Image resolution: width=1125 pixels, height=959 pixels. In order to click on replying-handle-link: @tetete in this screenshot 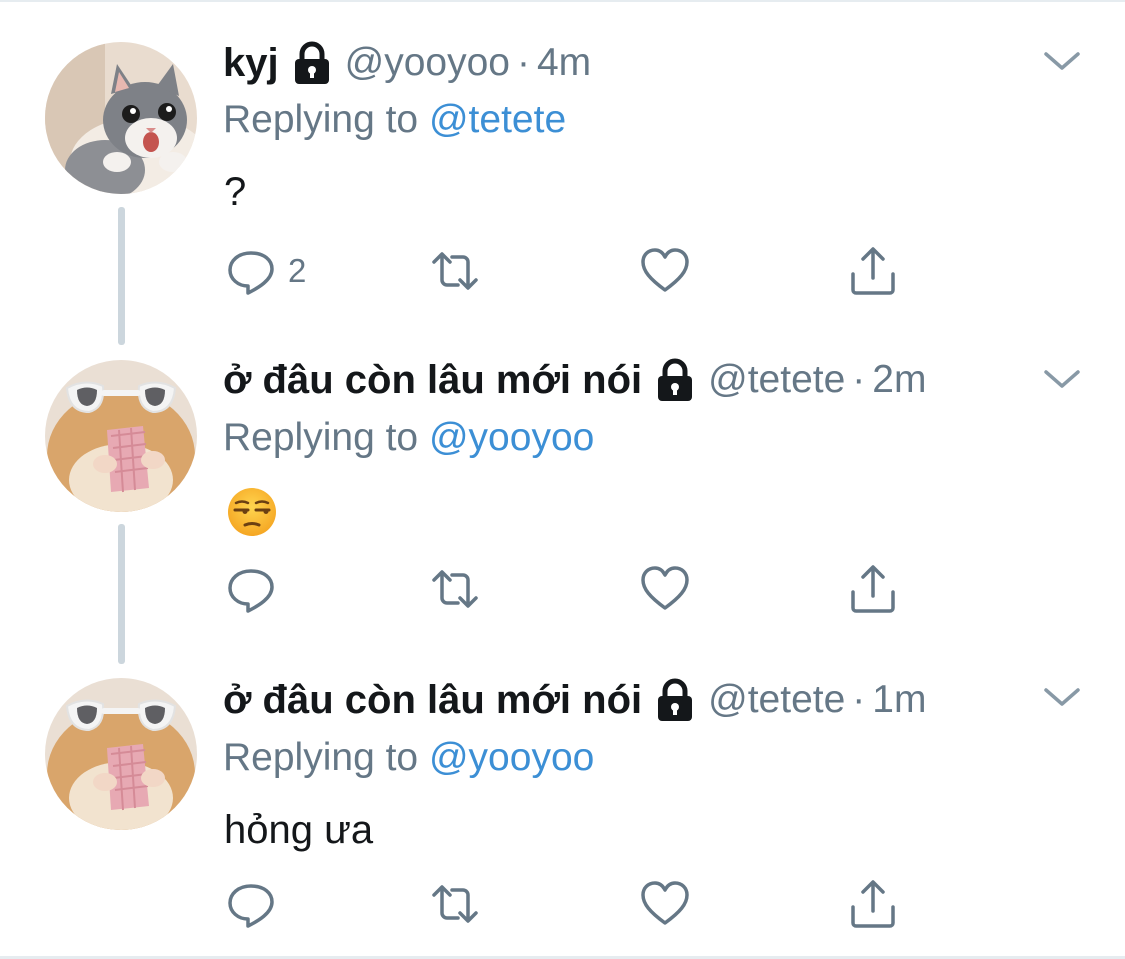, I will do `click(497, 119)`.